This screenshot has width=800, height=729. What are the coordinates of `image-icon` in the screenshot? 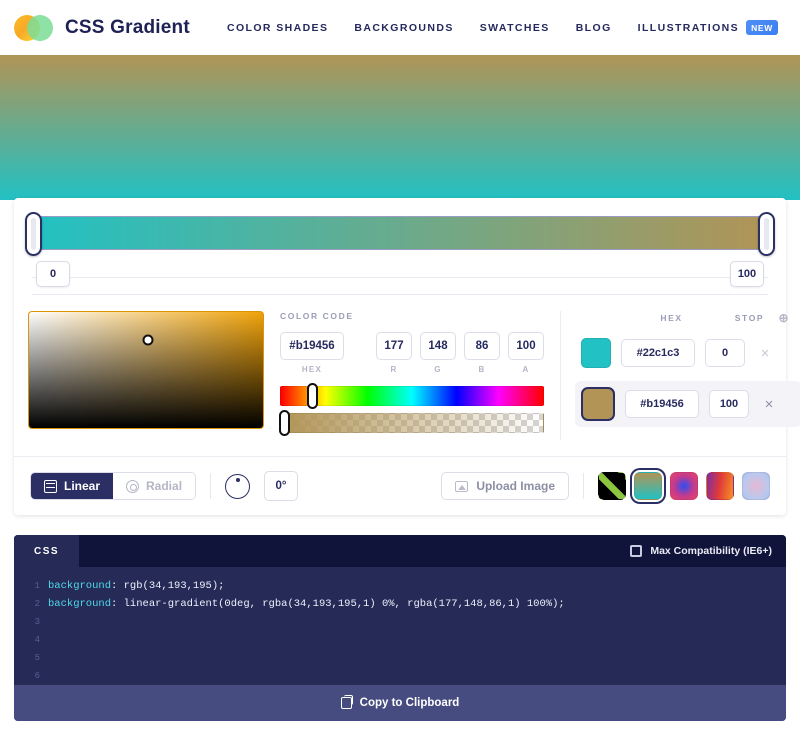 It's located at (462, 486).